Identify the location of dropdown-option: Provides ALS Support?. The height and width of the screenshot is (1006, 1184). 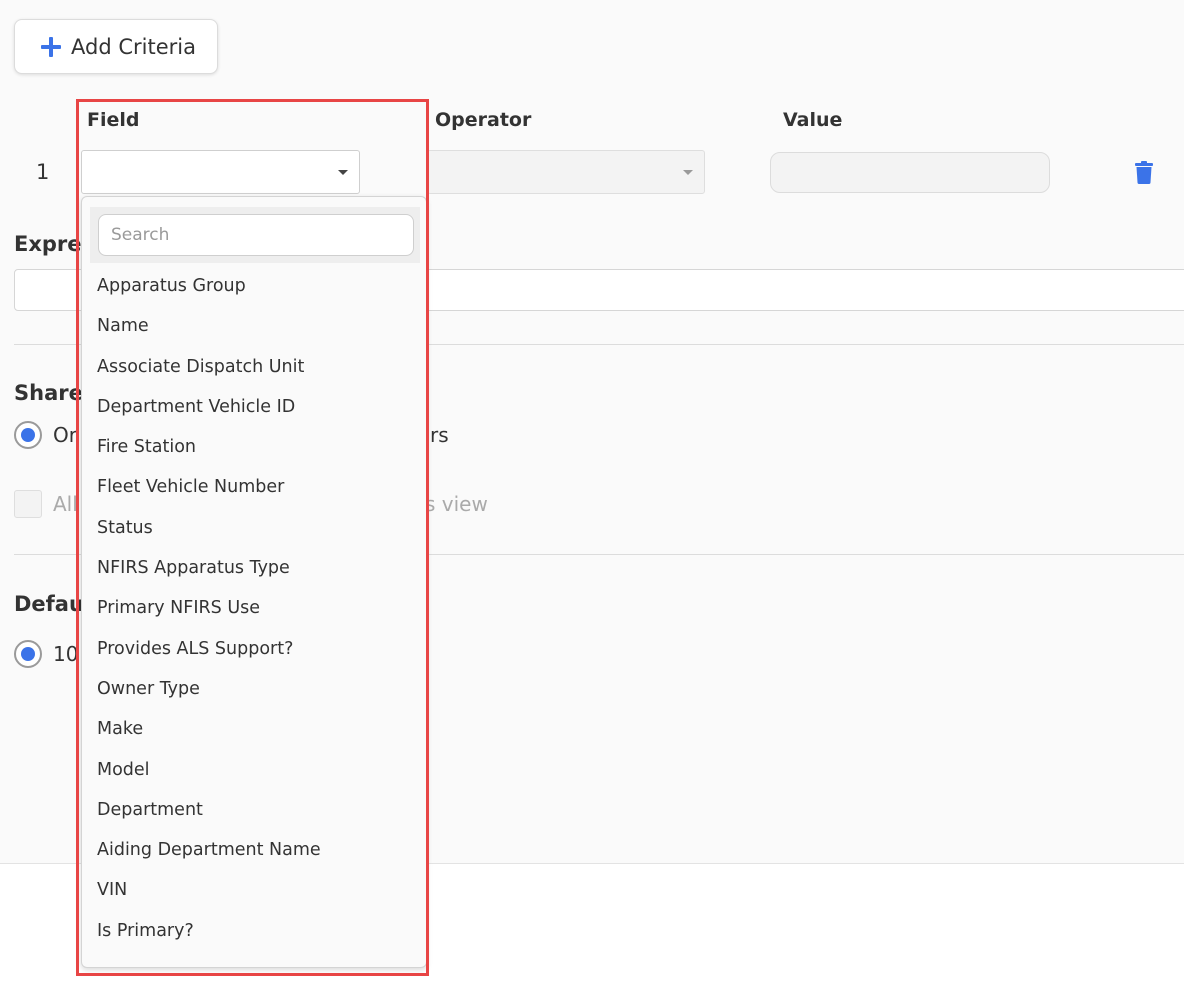
(254, 649).